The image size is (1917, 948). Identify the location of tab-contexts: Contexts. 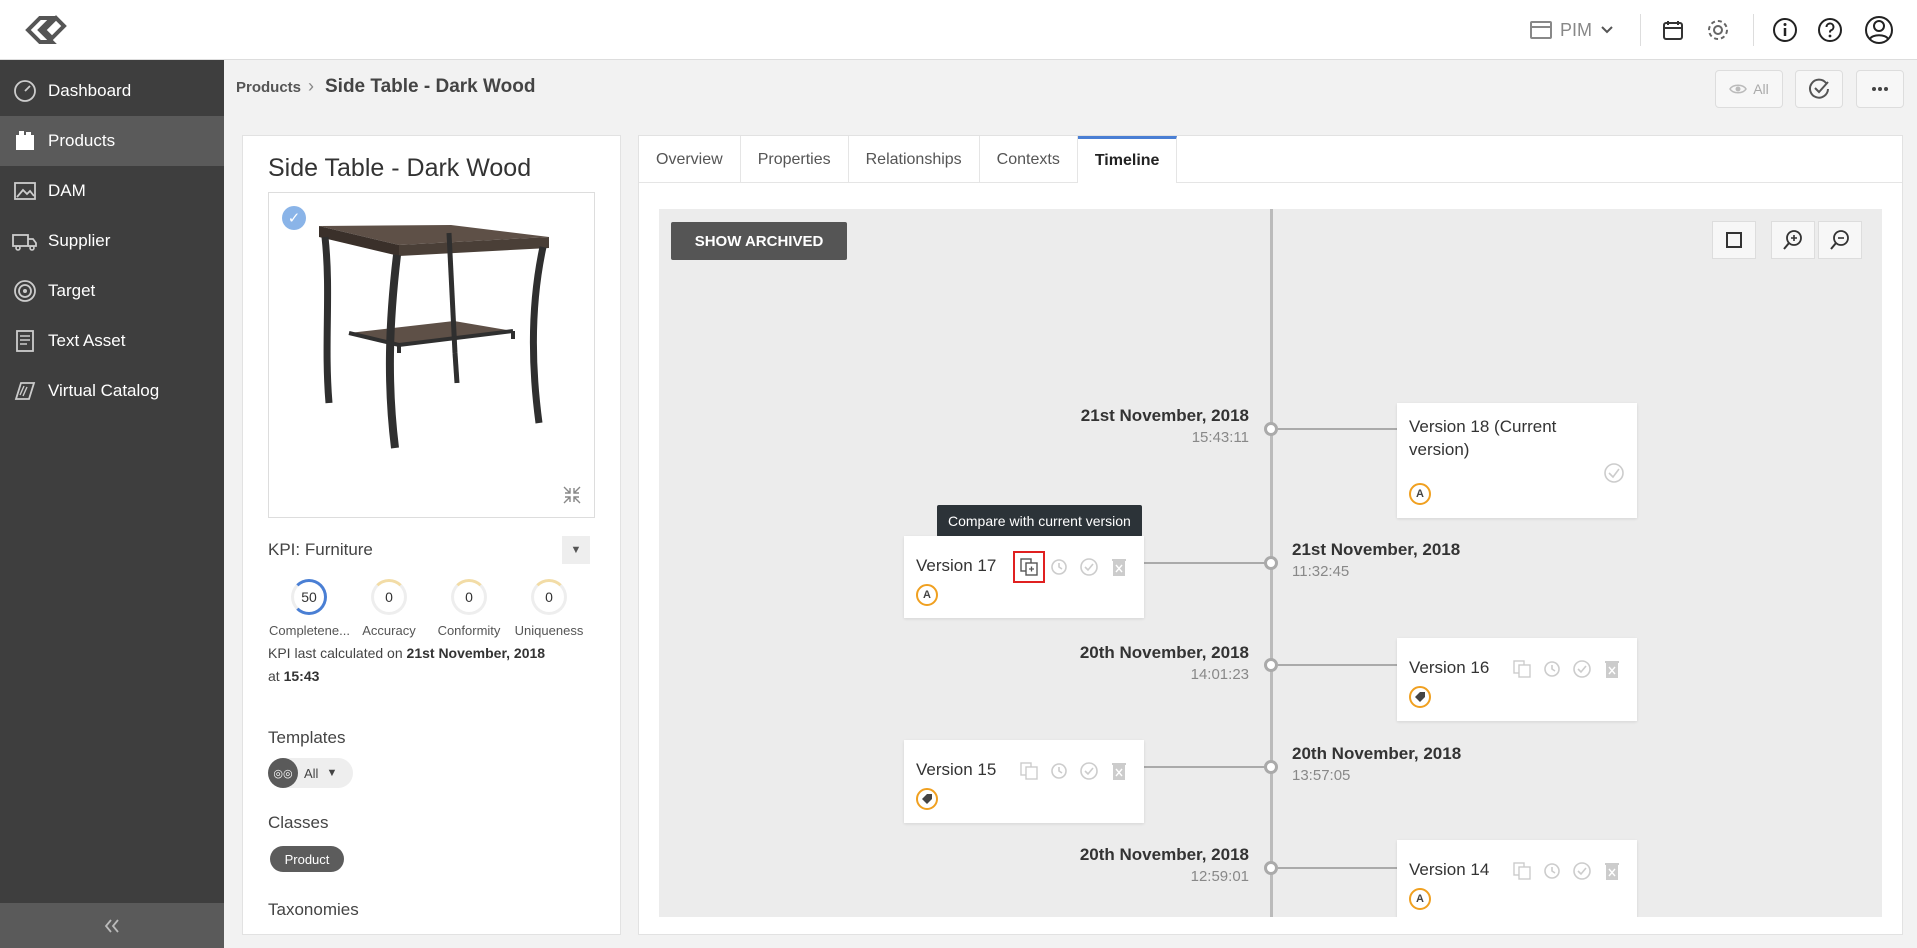
(1029, 159).